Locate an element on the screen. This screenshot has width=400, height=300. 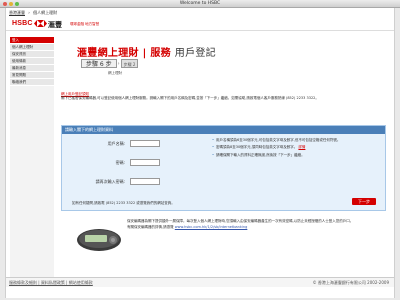
username-input is located at coordinates (145, 143).